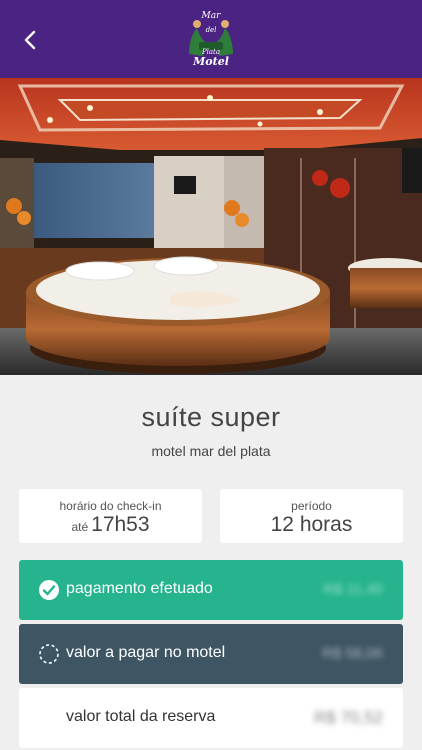  I want to click on total-label: valor total da reserva, so click(141, 716).